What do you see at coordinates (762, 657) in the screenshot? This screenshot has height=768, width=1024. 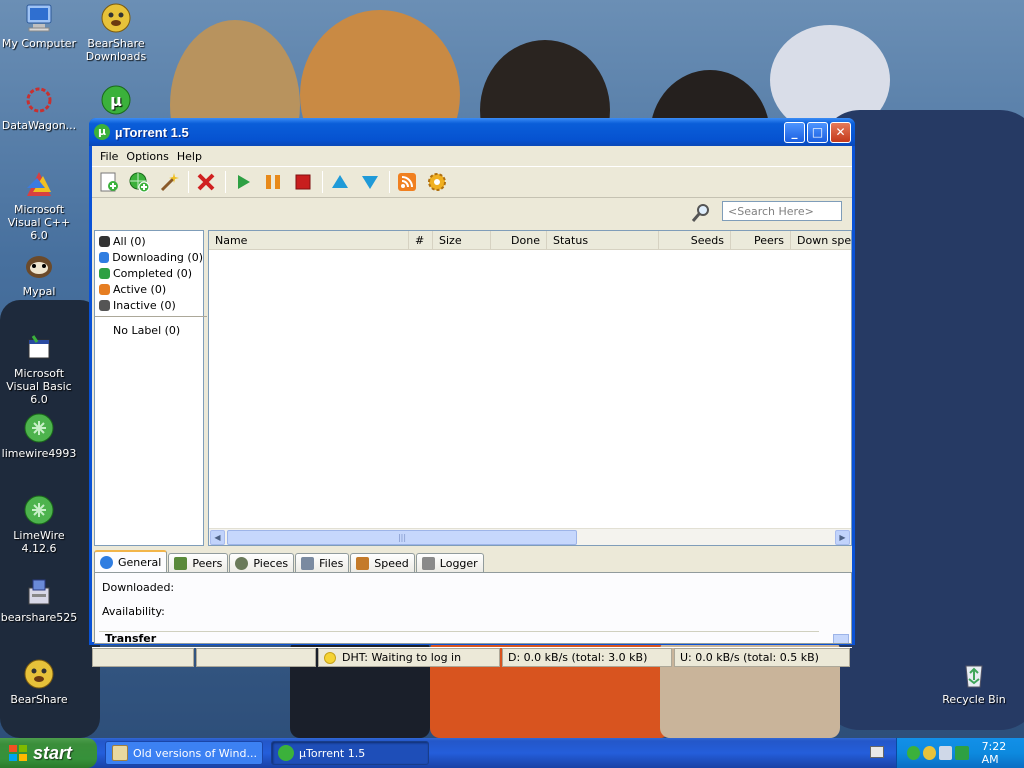 I see `upload-status: U: 0.0 kB/s (total: 0.5 kB)` at bounding box center [762, 657].